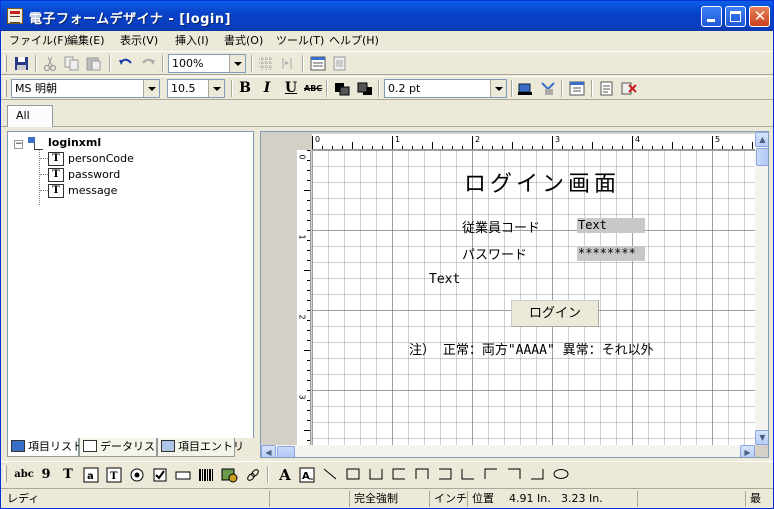 This screenshot has height=509, width=774. Describe the element at coordinates (514, 474) in the screenshot. I see `corner-tr-tool-button` at that location.